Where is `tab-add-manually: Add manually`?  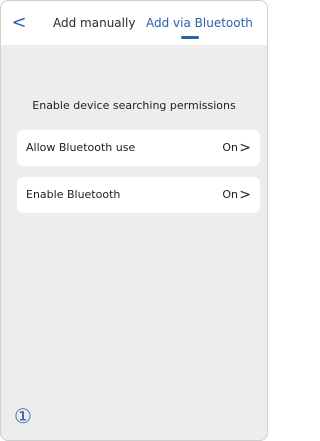
tab-add-manually: Add manually is located at coordinates (94, 23).